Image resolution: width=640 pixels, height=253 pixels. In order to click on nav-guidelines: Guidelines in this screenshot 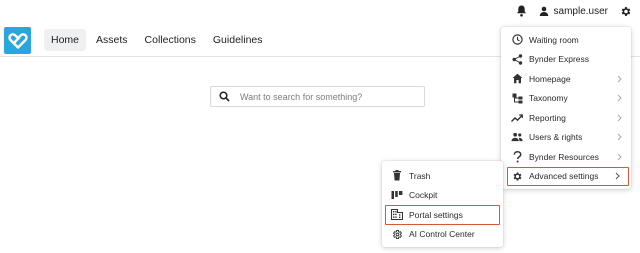, I will do `click(238, 40)`.